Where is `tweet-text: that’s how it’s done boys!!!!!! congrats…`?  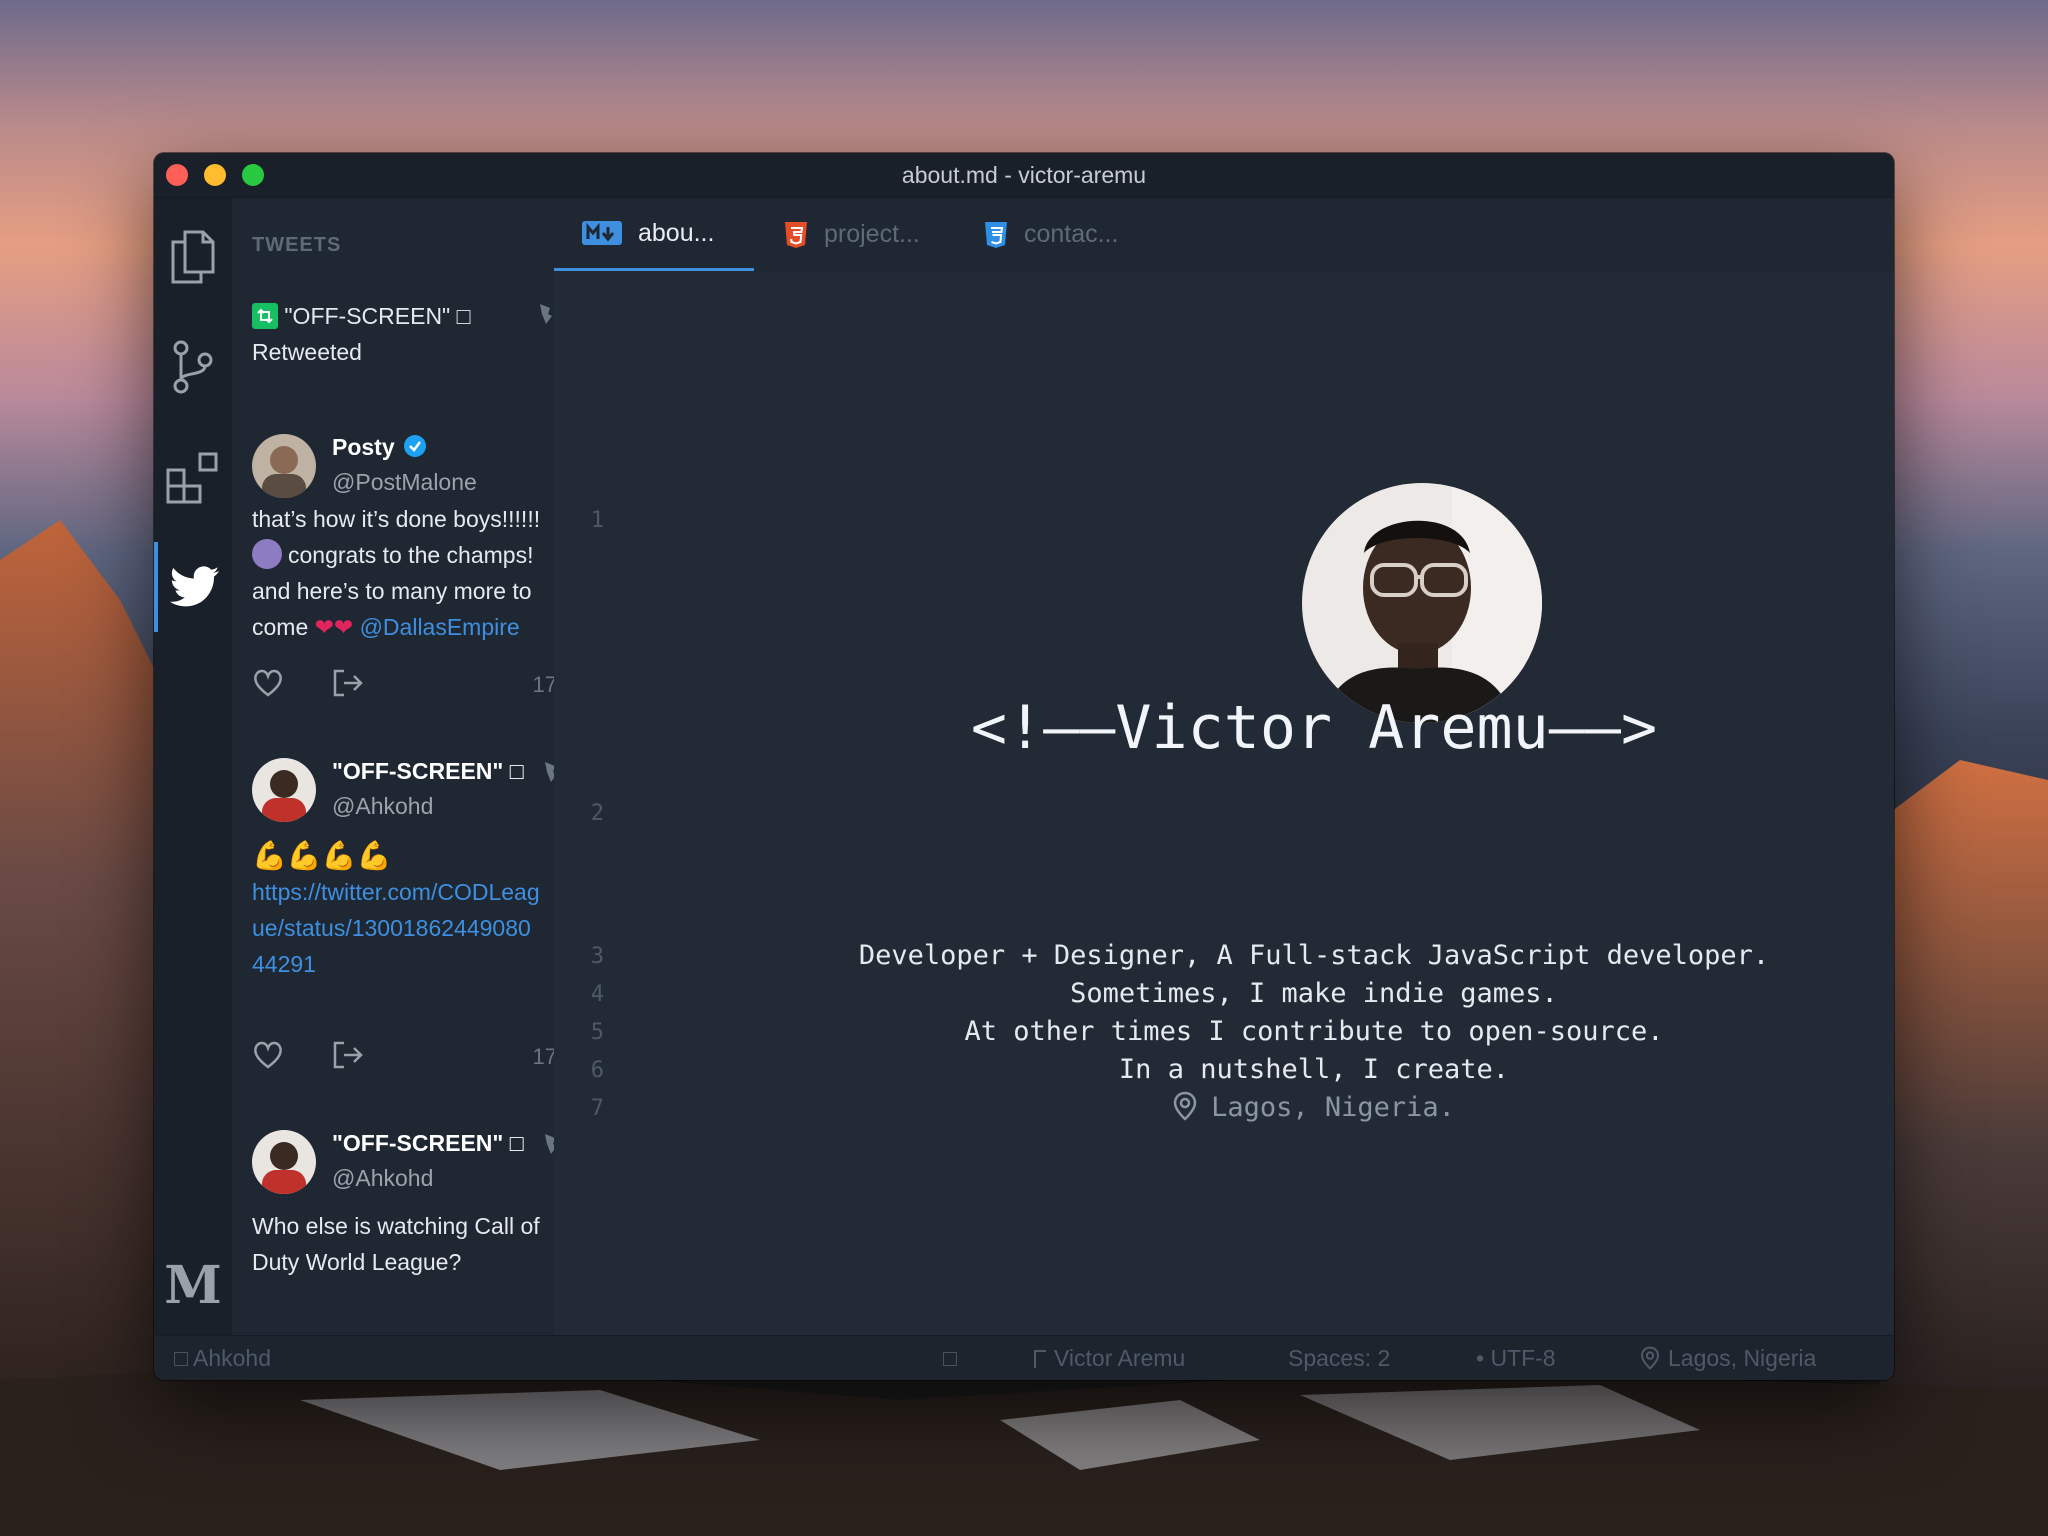
tweet-text: that’s how it’s done boys!!!!!! congrats… is located at coordinates (396, 573).